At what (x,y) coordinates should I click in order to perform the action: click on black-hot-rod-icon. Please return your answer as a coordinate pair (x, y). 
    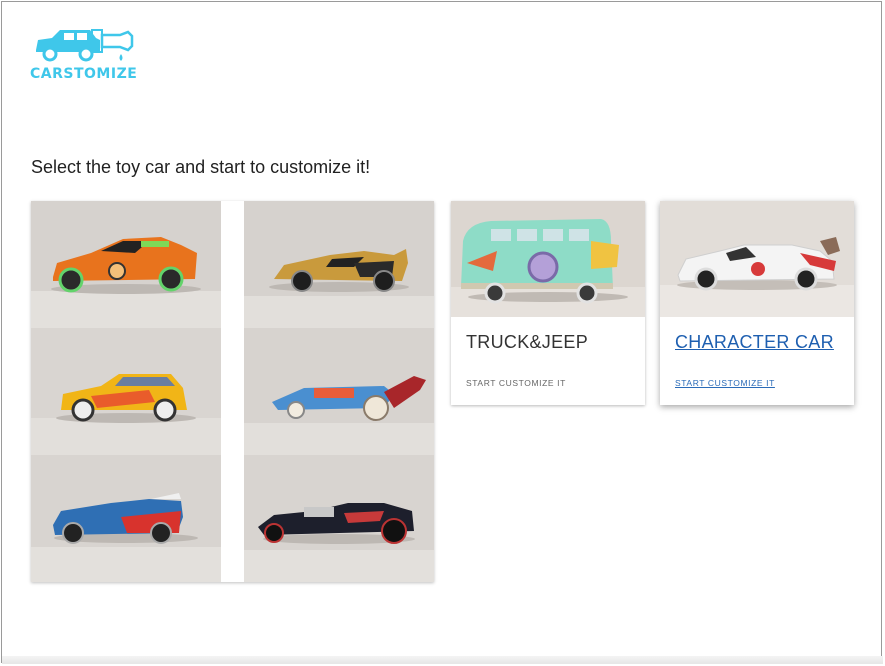
    Looking at the image, I should click on (339, 518).